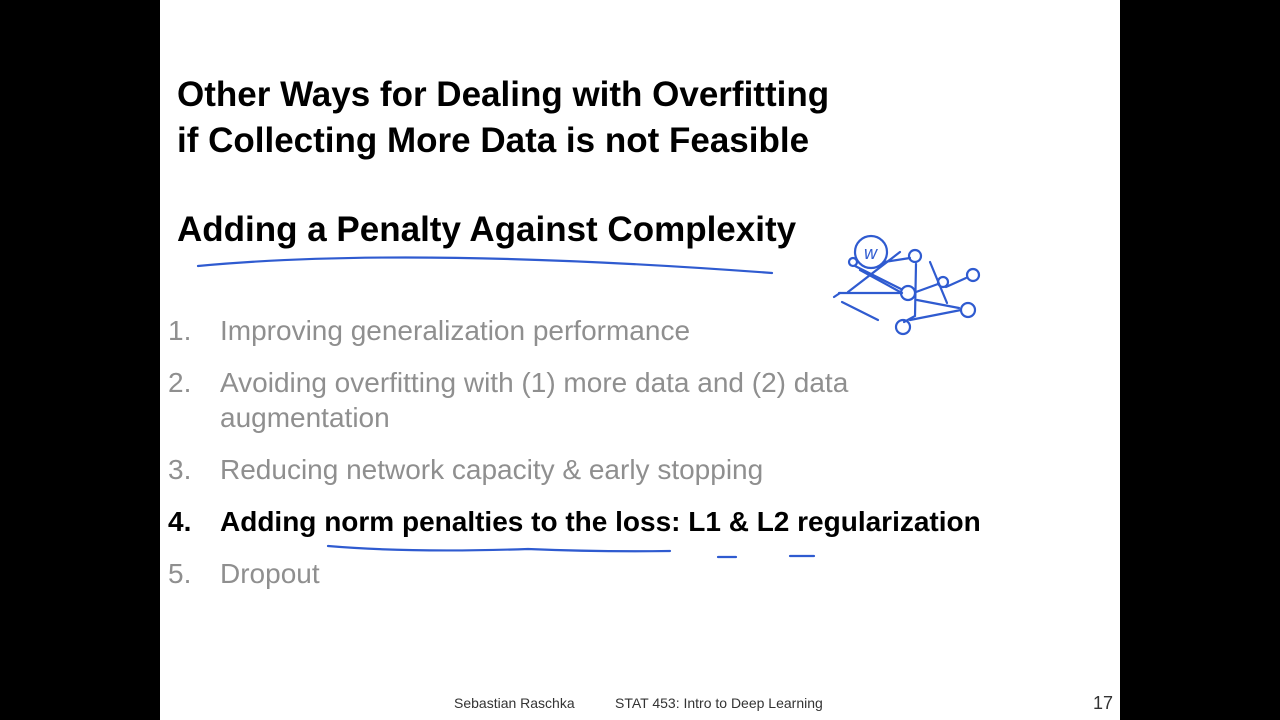 The height and width of the screenshot is (720, 1280). Describe the element at coordinates (487, 229) in the screenshot. I see `section-heading: Adding a Penalty Against Complexity` at that location.